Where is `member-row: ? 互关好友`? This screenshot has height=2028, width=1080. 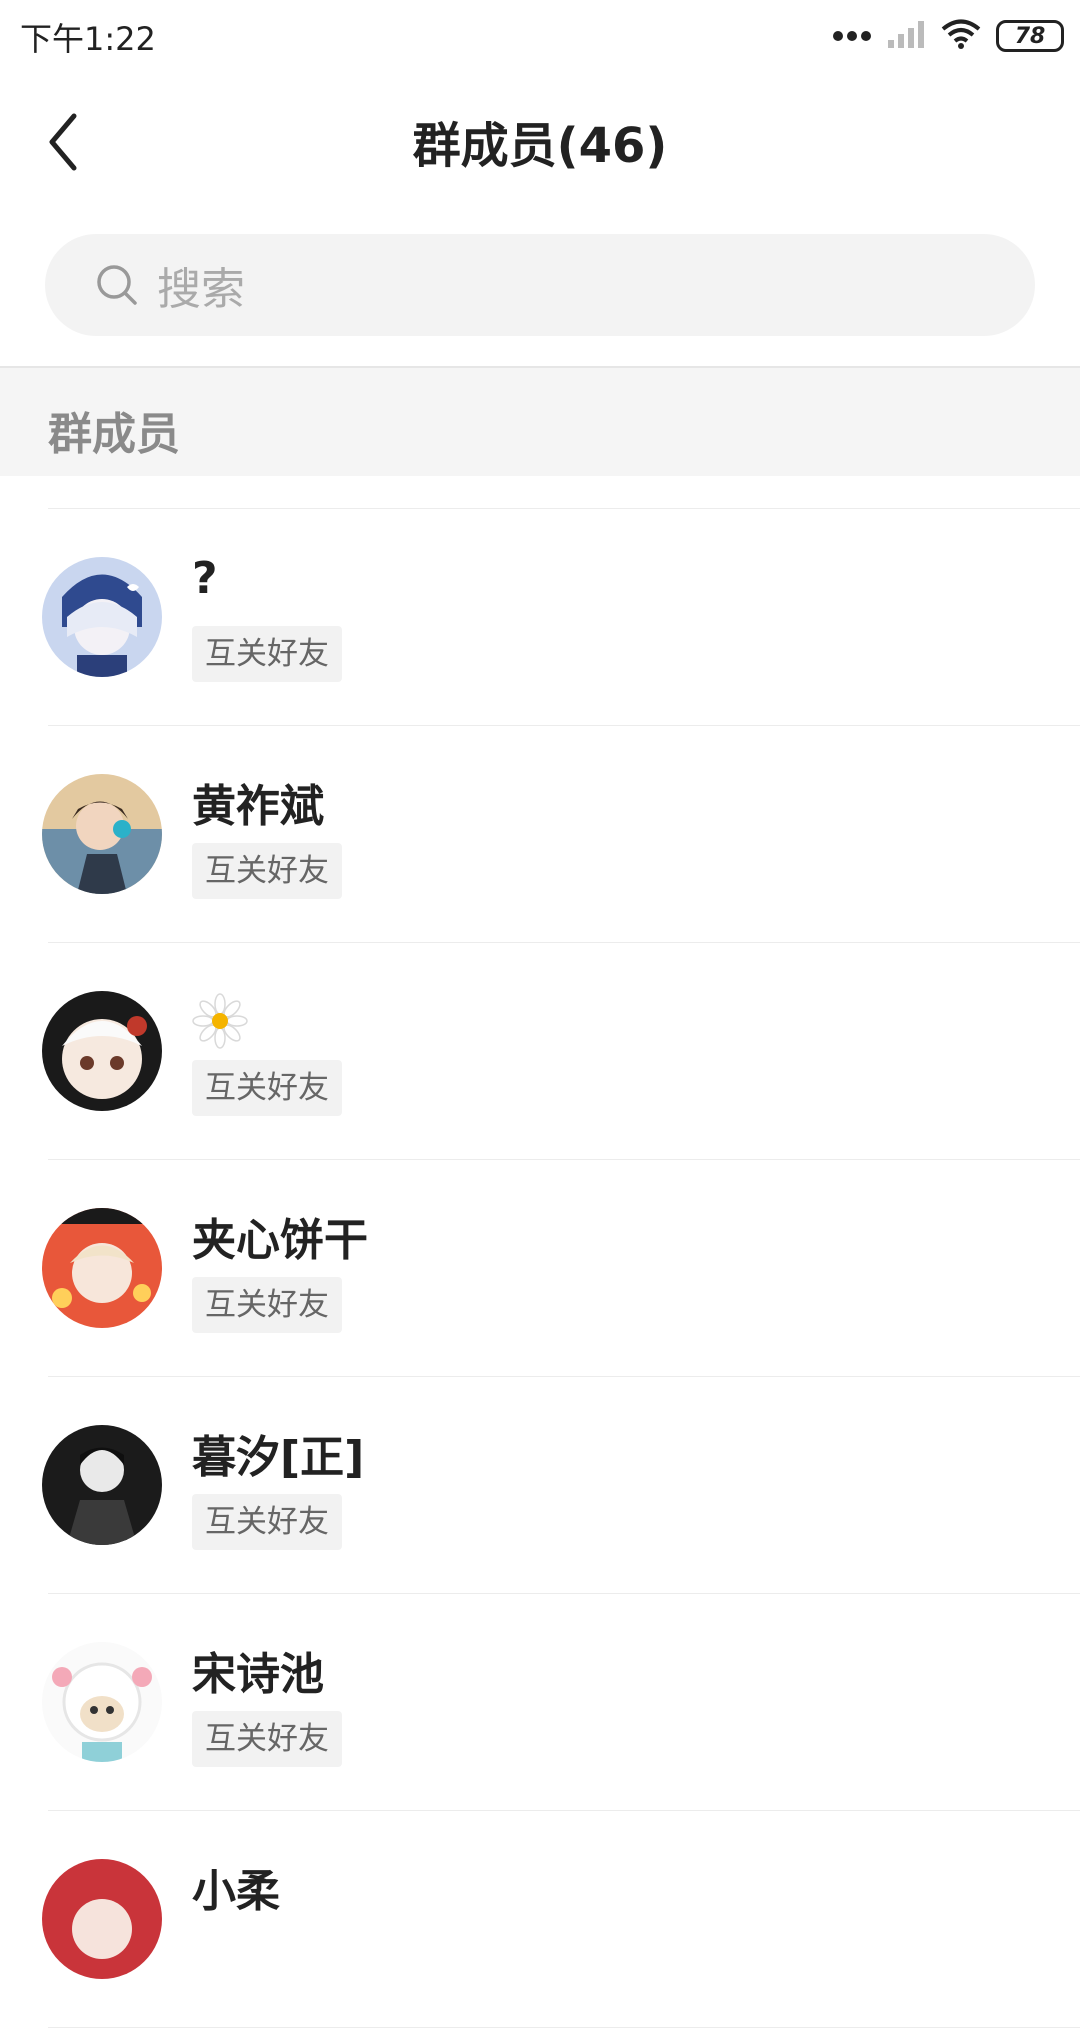 member-row: ? 互关好友 is located at coordinates (540, 617).